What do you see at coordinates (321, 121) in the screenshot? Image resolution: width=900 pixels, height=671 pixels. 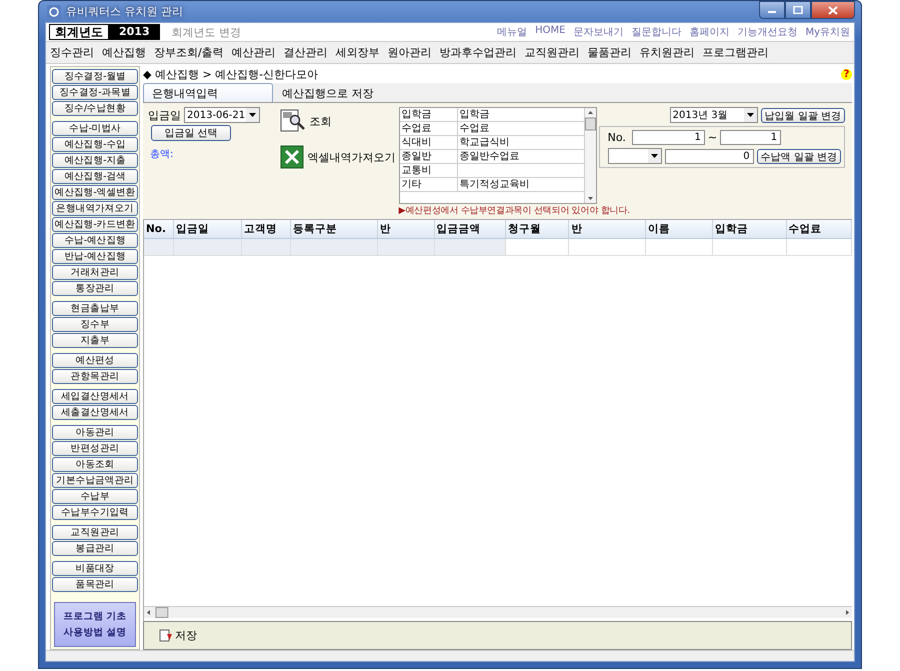 I see `query-button: 조회` at bounding box center [321, 121].